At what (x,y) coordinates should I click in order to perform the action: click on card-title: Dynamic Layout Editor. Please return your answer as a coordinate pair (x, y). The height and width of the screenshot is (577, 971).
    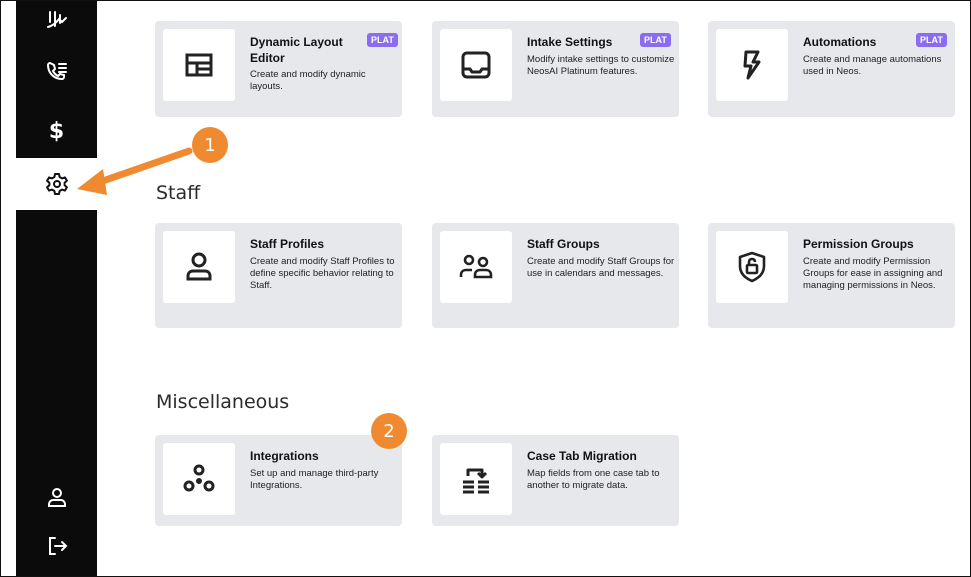
    Looking at the image, I should click on (296, 50).